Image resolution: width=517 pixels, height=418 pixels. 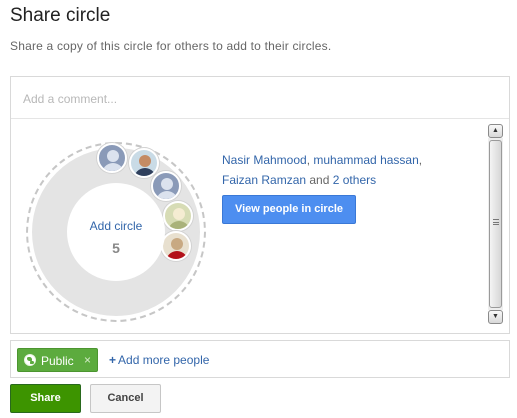 What do you see at coordinates (365, 160) in the screenshot?
I see `person-link: muhammad hassan` at bounding box center [365, 160].